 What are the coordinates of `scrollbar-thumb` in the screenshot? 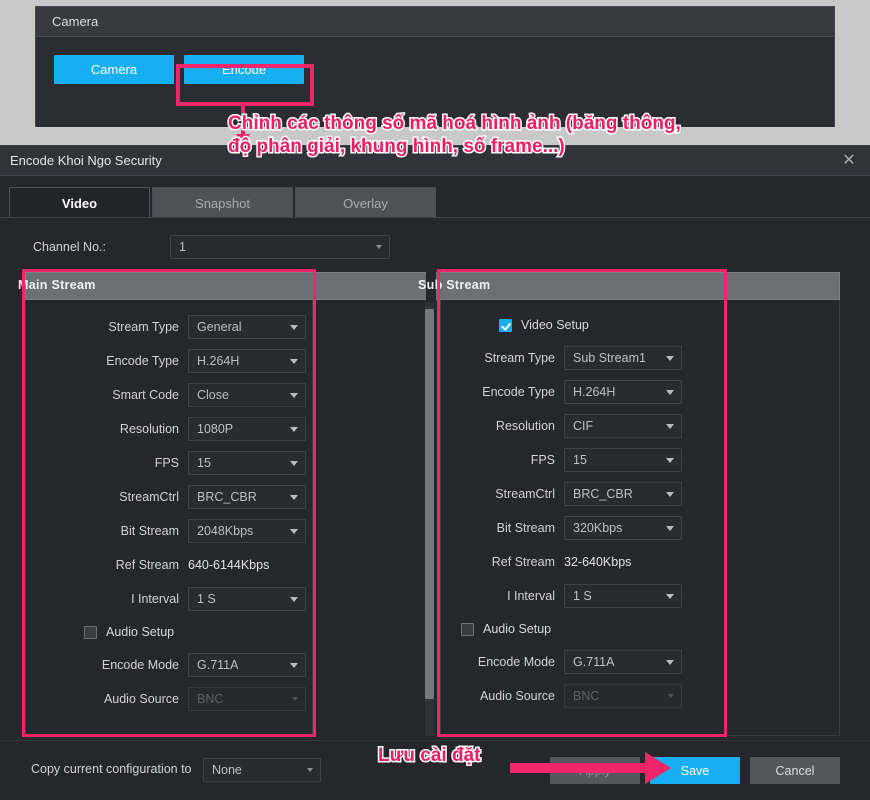 It's located at (429, 504).